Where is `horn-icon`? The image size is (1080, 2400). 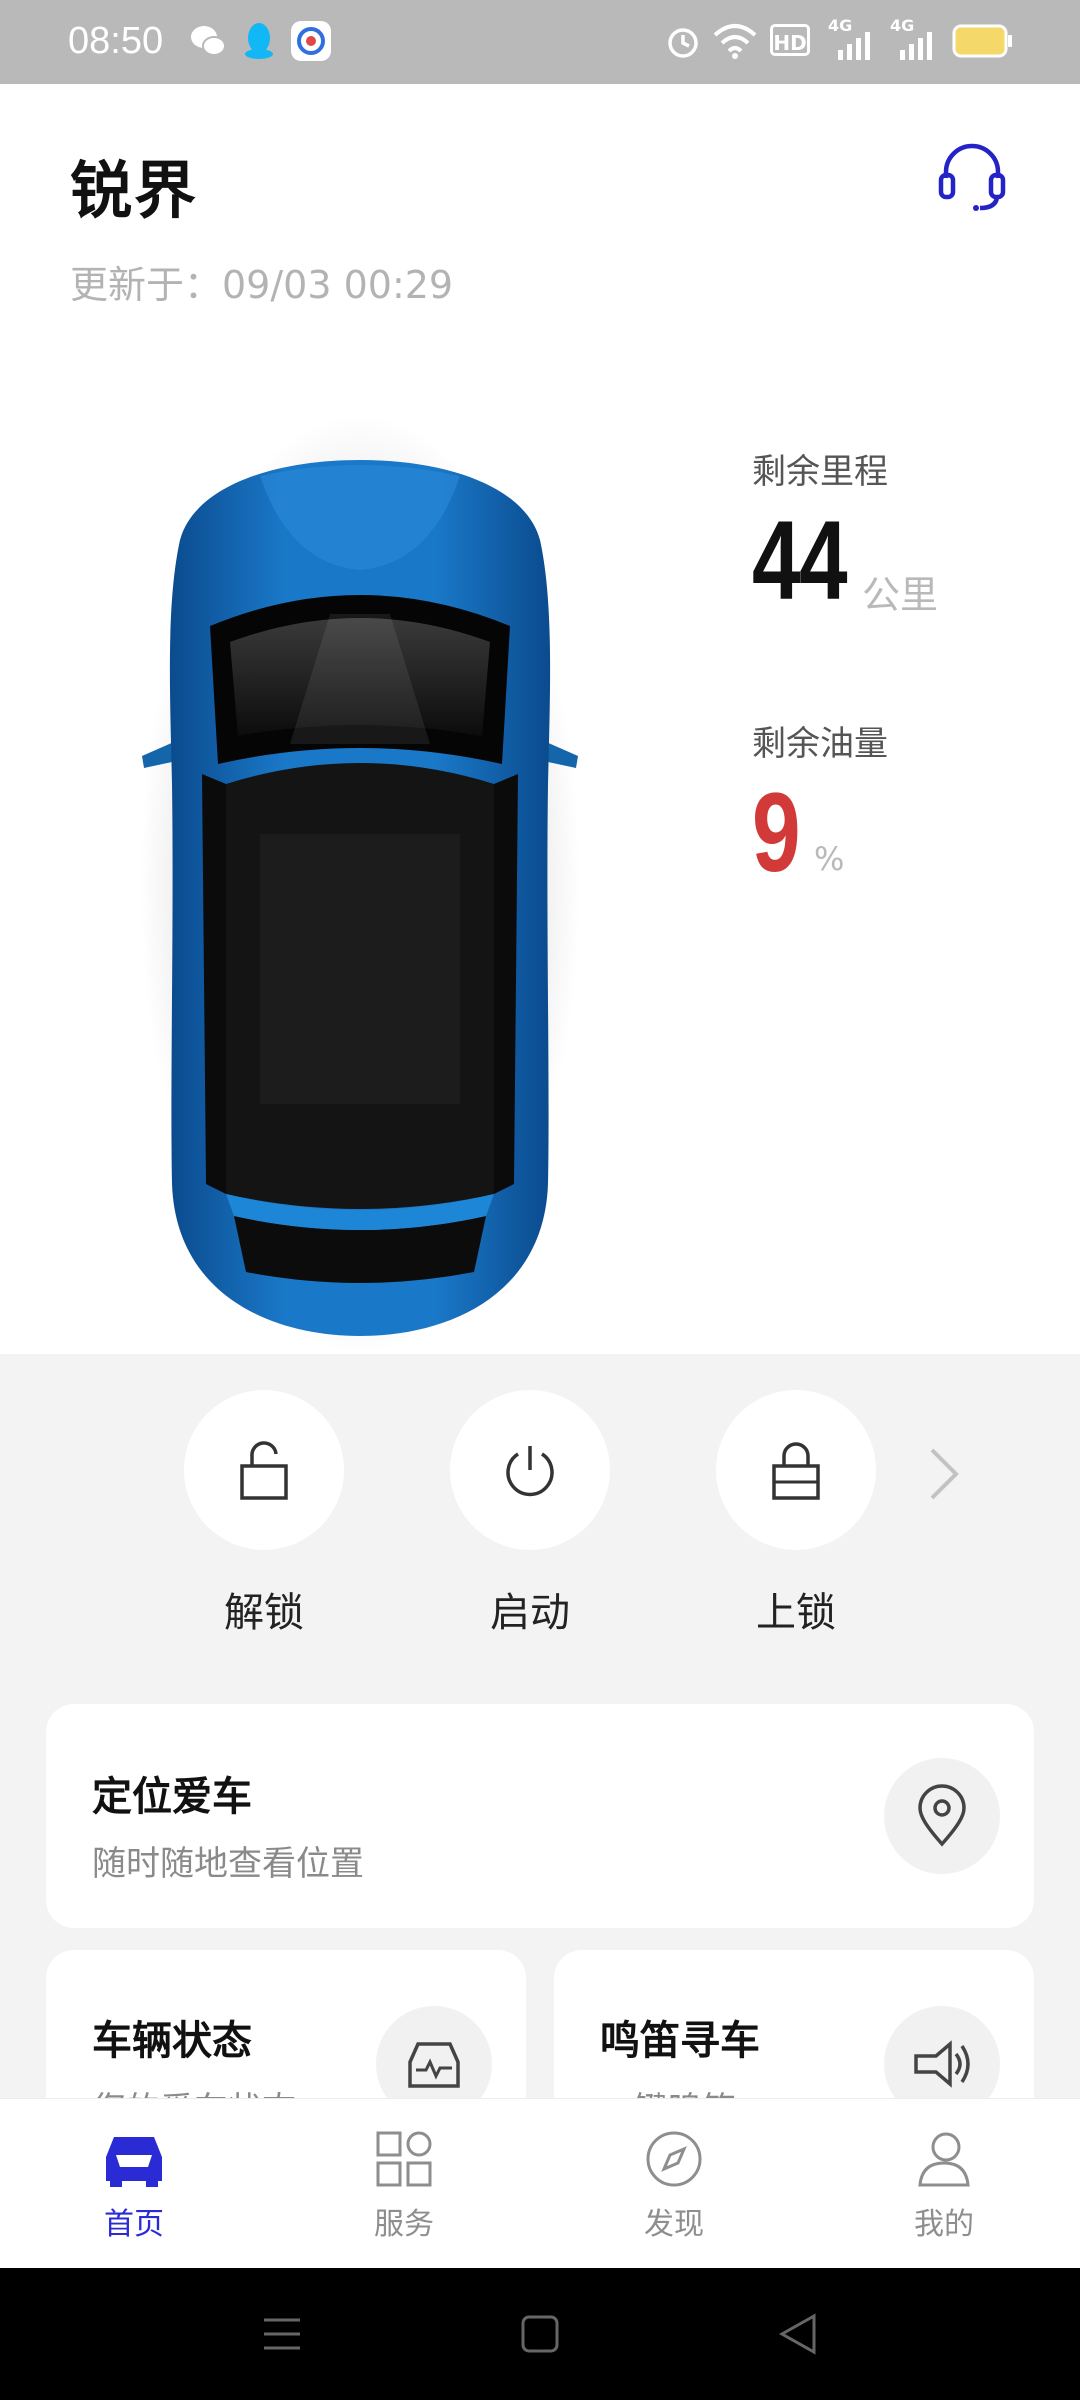 horn-icon is located at coordinates (942, 2064).